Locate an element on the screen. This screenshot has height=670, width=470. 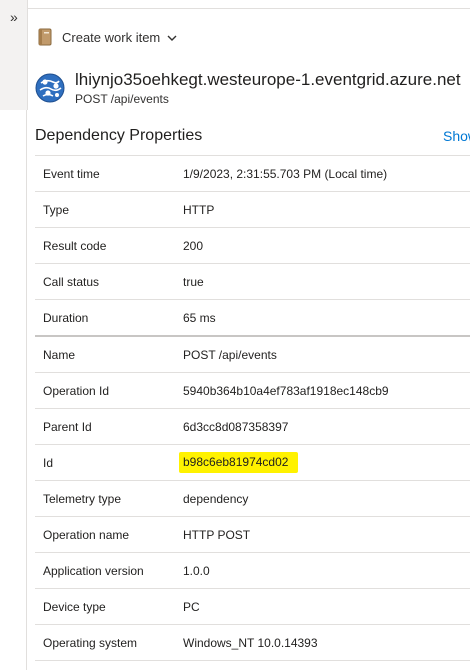
property-key: Application version is located at coordinates (93, 570).